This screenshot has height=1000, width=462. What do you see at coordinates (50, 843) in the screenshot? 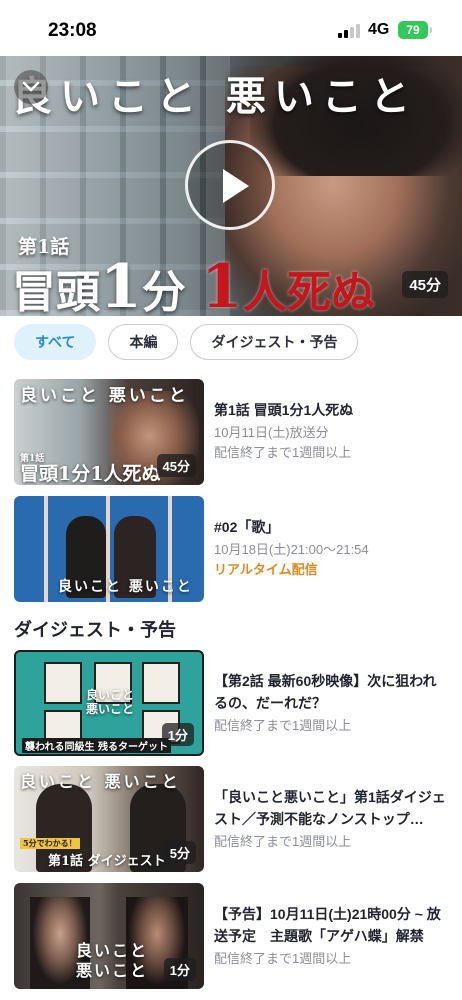
I see `thumb-tag: 5分でわかる！` at bounding box center [50, 843].